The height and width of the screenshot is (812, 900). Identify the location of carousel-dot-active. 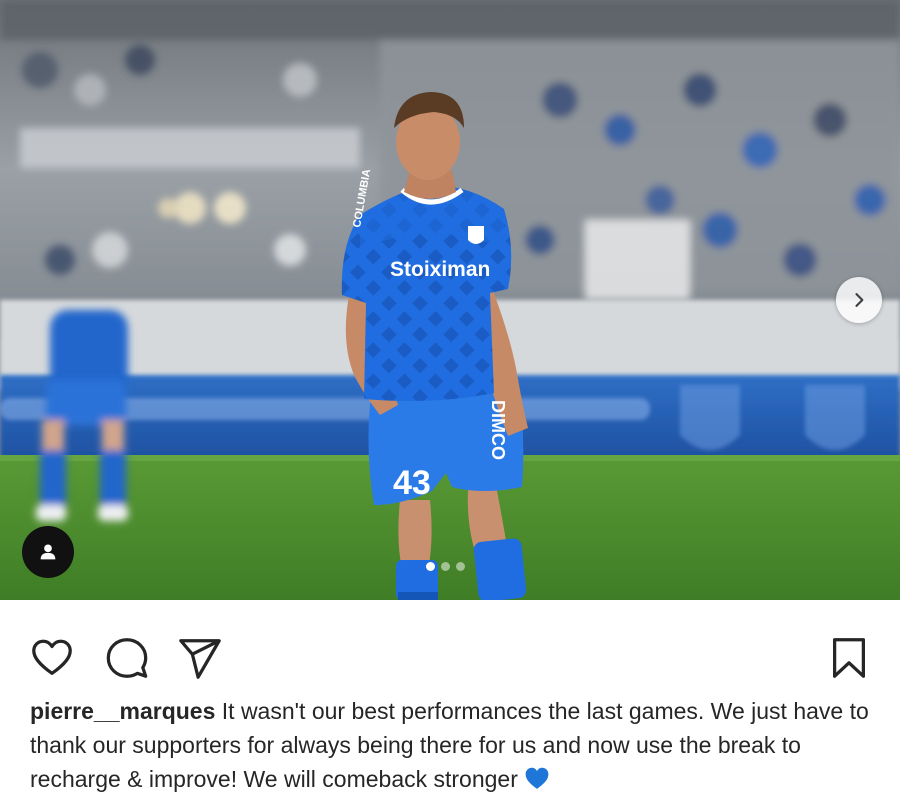
(430, 566).